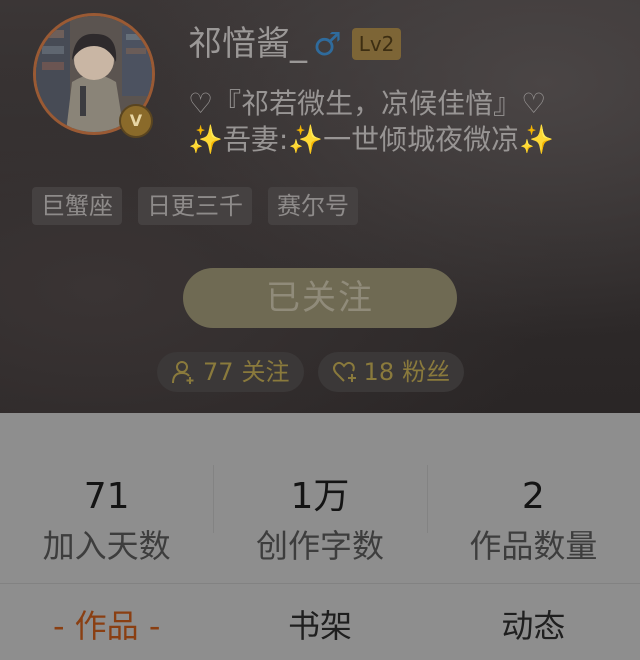  I want to click on following-count: 77, so click(218, 372).